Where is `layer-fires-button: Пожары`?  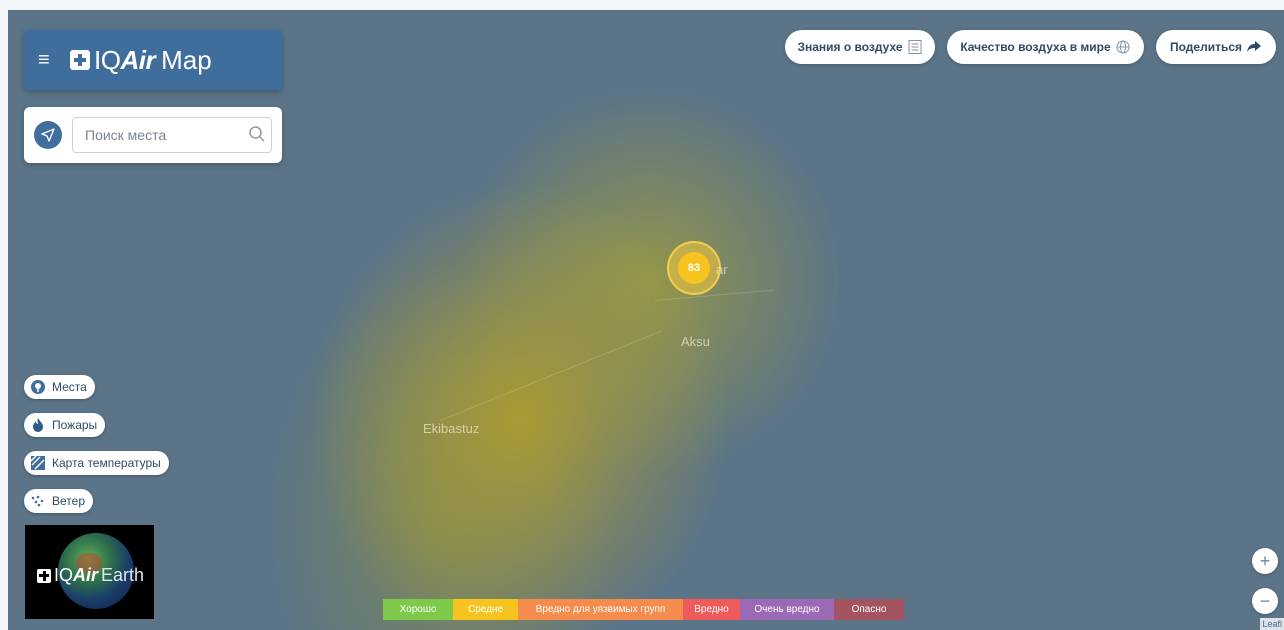 layer-fires-button: Пожары is located at coordinates (65, 425).